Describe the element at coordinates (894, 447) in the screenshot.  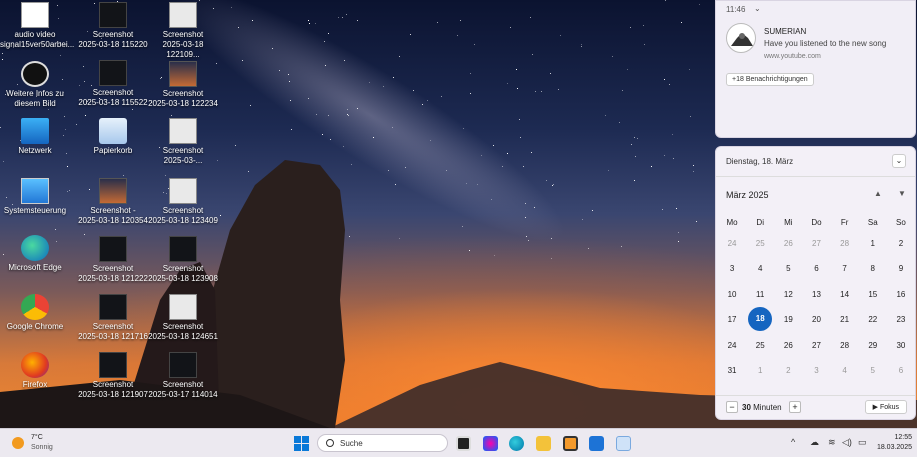
I see `clock-date: 18.03.2025` at that location.